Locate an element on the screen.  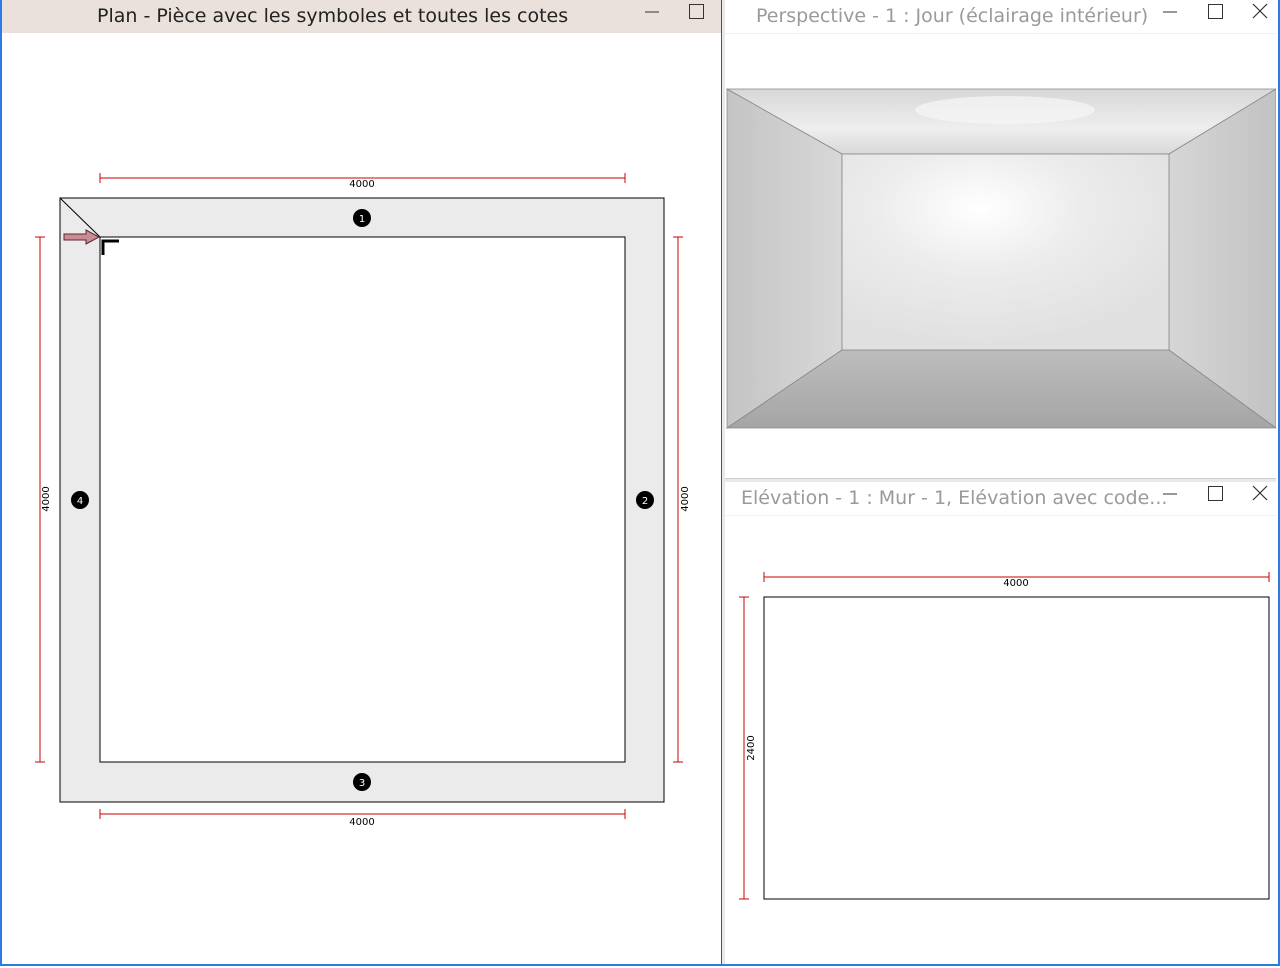
perspective-maximize-button is located at coordinates (1215, 13).